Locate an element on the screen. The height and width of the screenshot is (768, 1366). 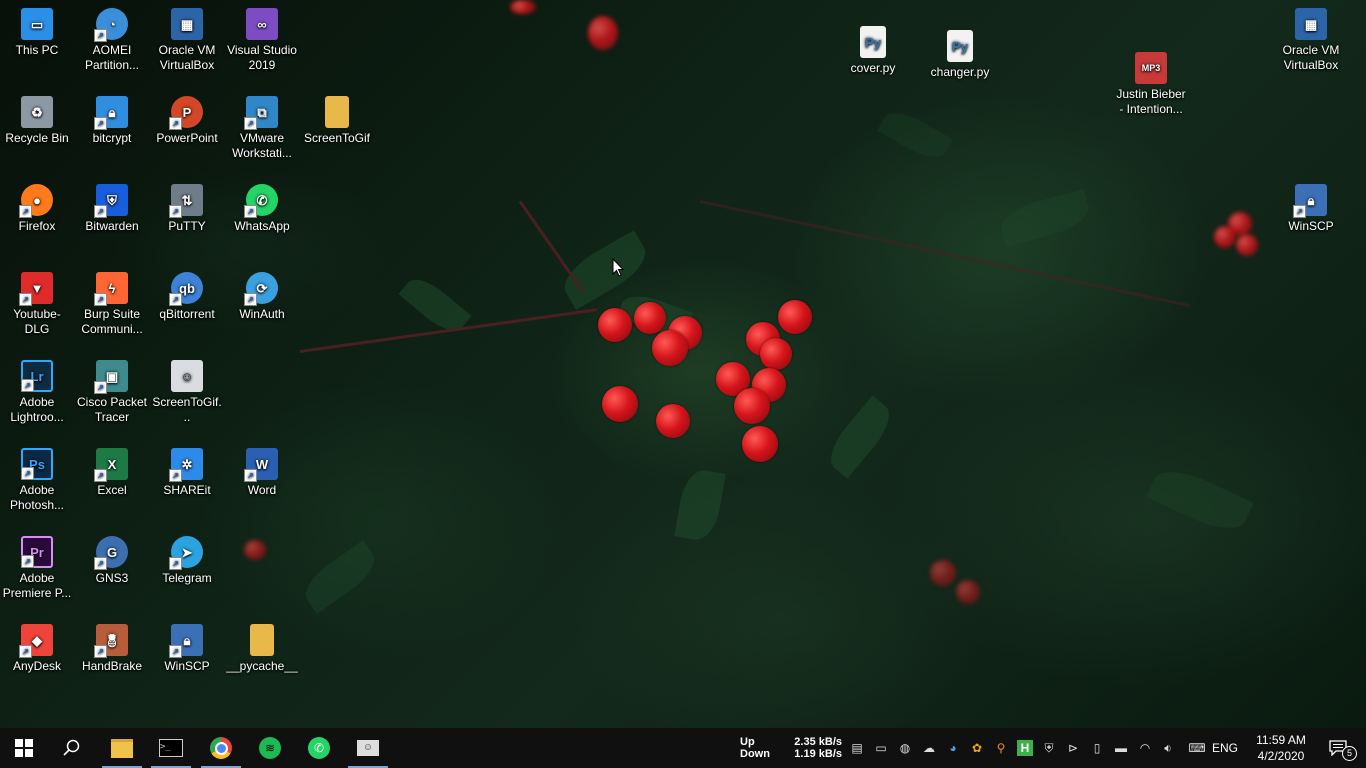
virtualbox-icon: ▦ is located at coordinates (187, 24).